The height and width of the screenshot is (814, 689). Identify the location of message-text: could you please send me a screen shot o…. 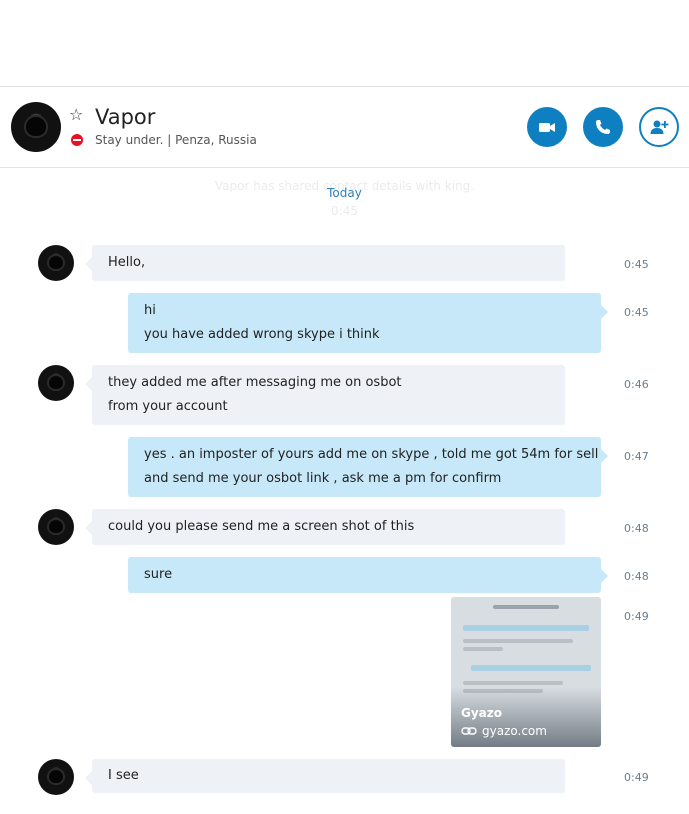
(261, 526).